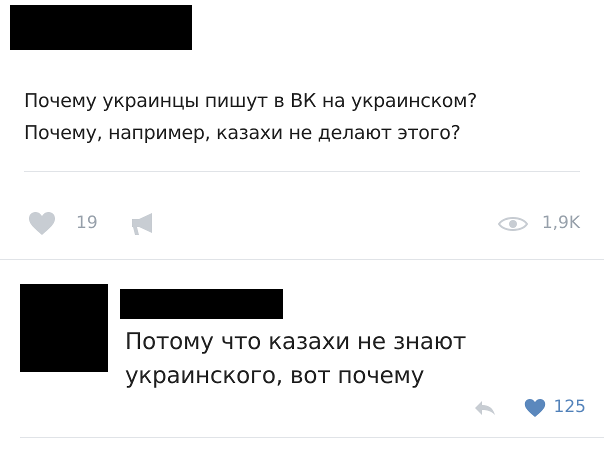  What do you see at coordinates (561, 223) in the screenshot?
I see `view-count: 1,9K` at bounding box center [561, 223].